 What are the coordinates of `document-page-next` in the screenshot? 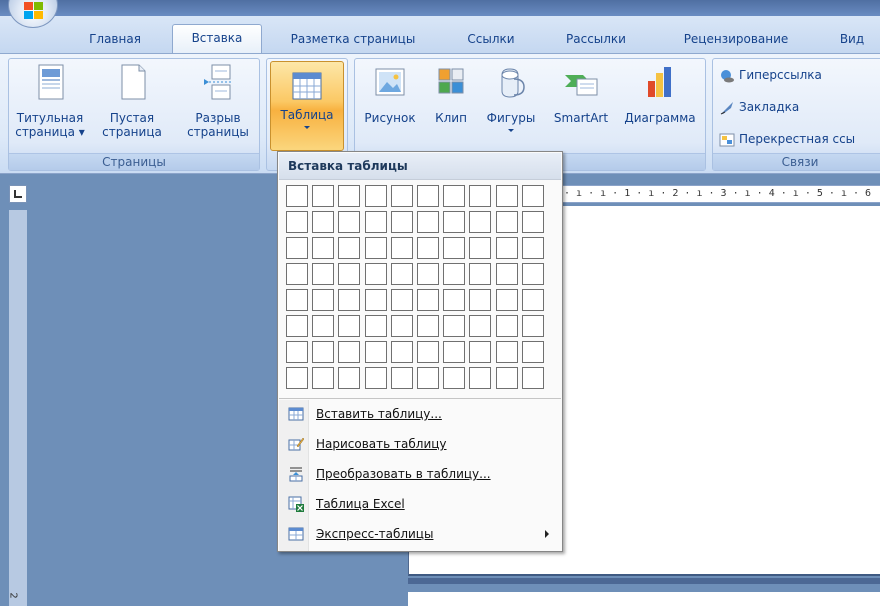 It's located at (644, 599).